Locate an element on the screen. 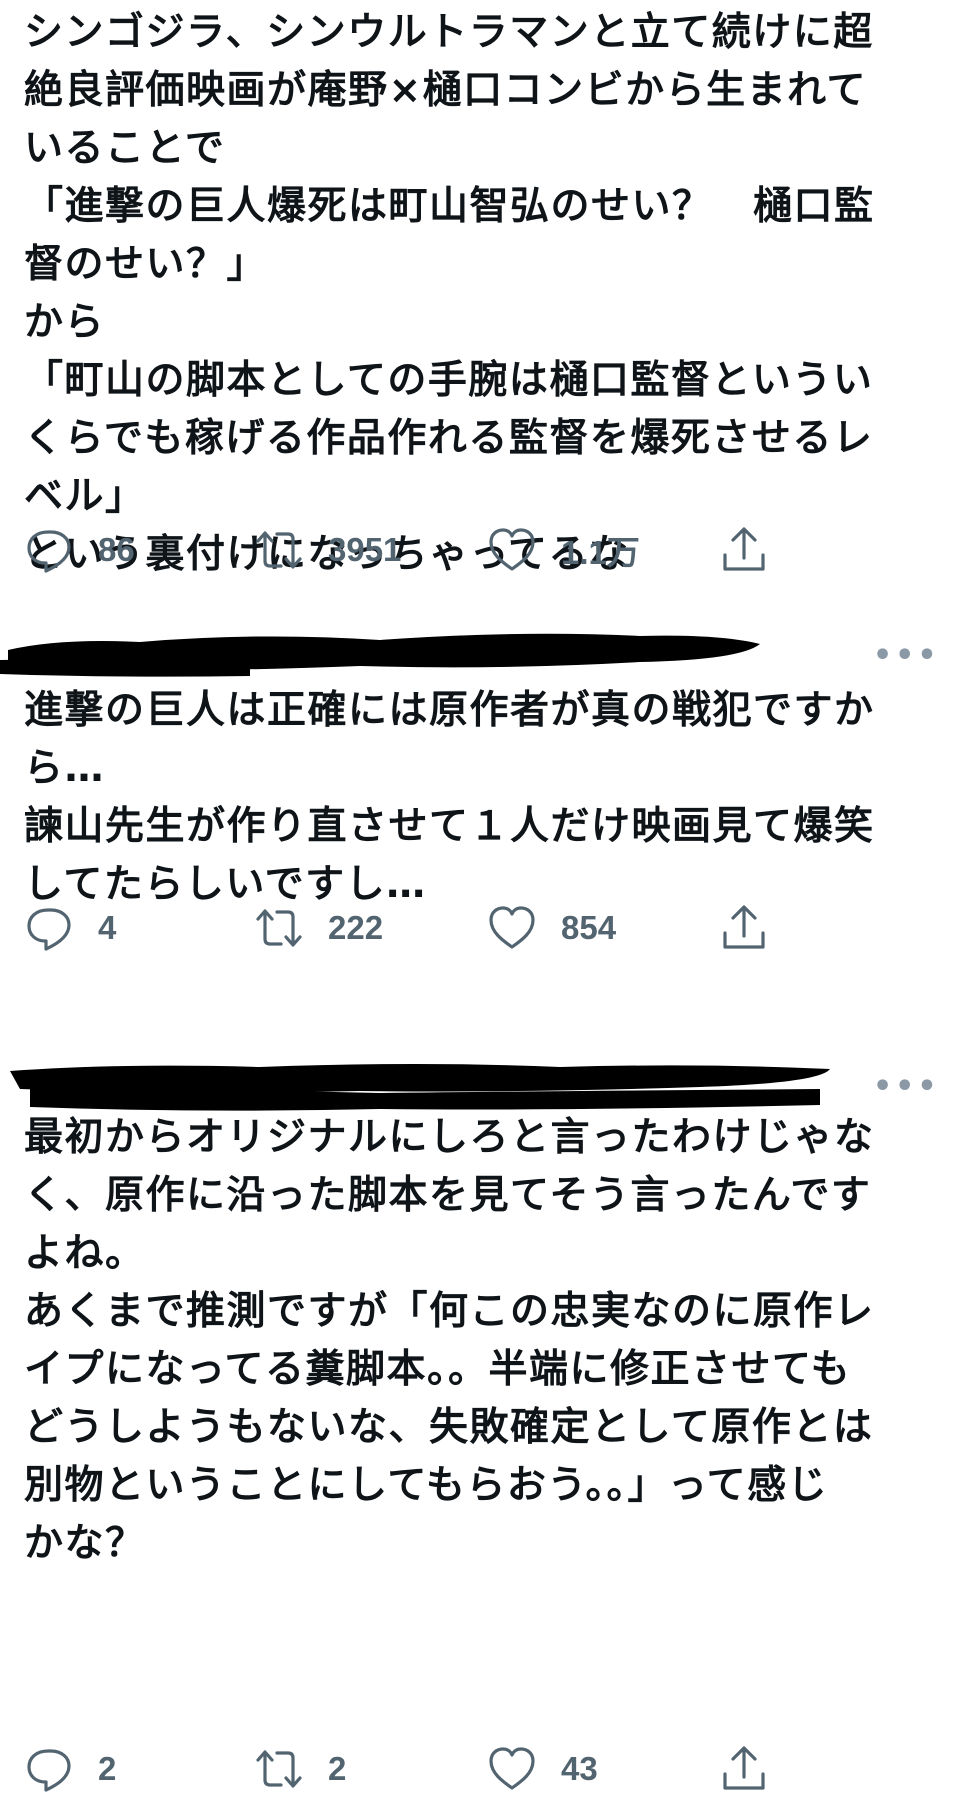  like-count: 854 is located at coordinates (589, 927).